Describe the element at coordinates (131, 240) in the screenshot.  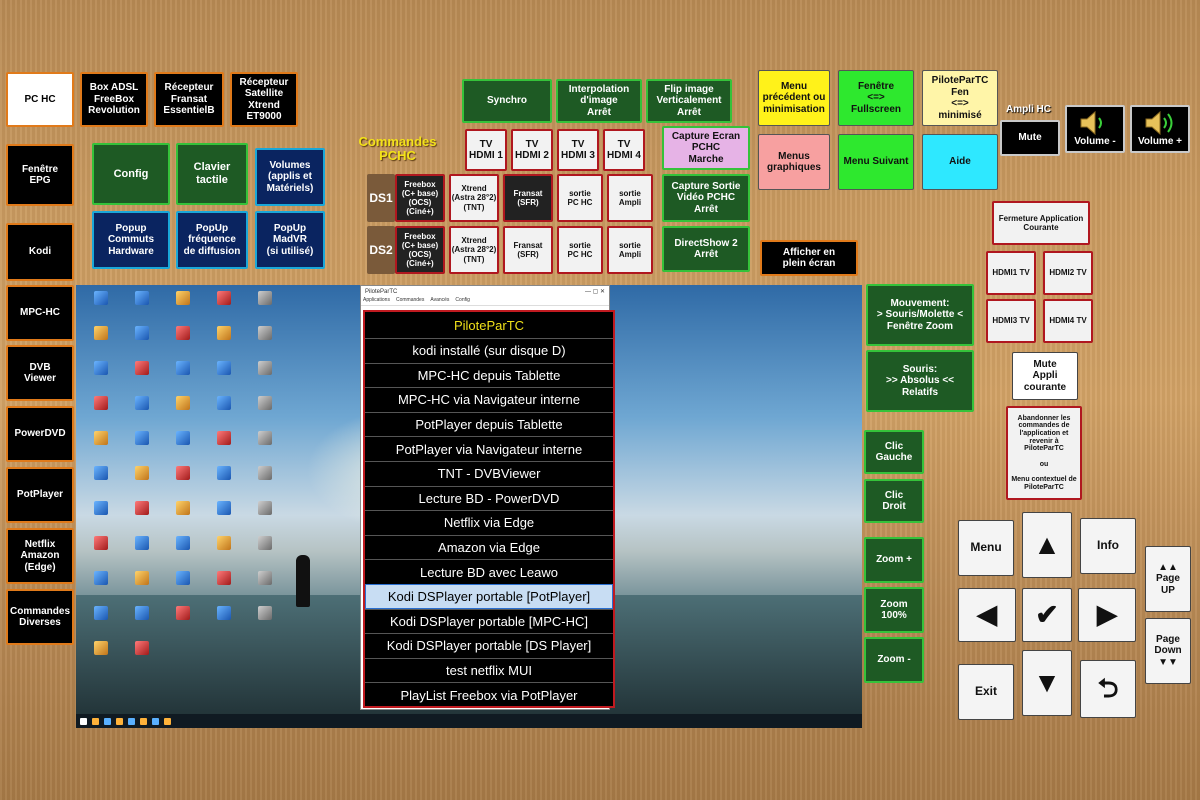
I see `popup-commuts-button: Popup Commuts Hardware` at that location.